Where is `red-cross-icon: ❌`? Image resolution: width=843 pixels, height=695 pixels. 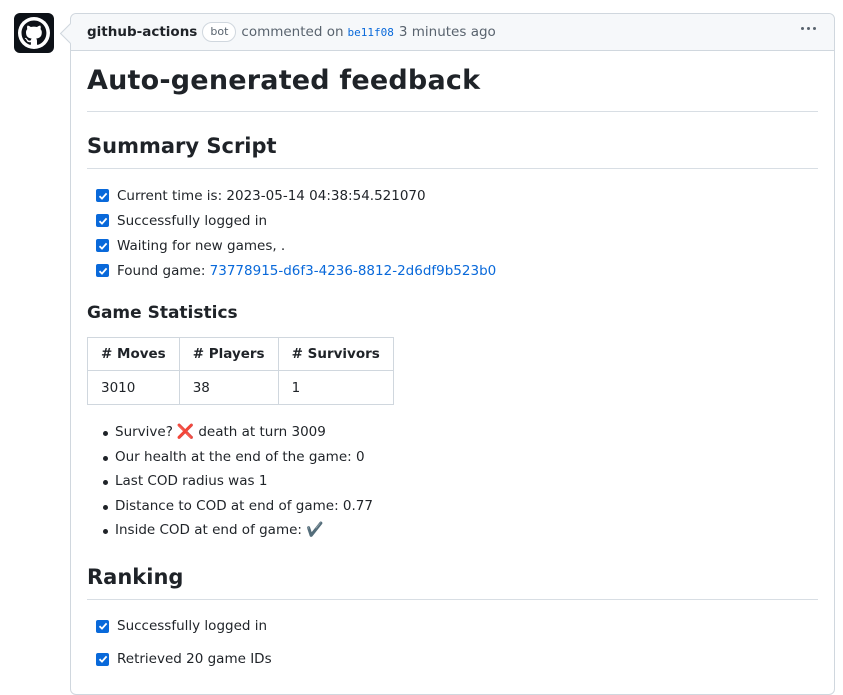
red-cross-icon: ❌ is located at coordinates (185, 432).